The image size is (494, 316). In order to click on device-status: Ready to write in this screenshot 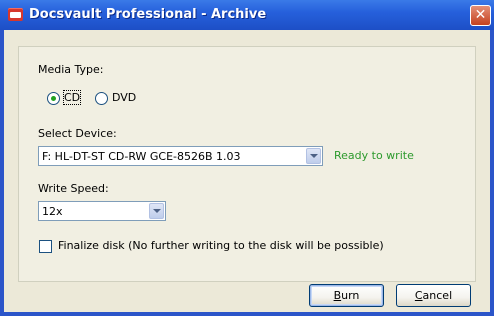, I will do `click(374, 155)`.